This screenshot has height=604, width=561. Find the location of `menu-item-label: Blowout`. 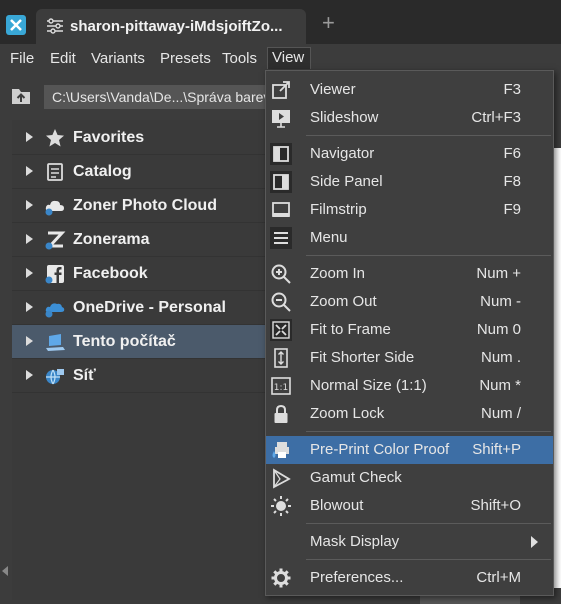

menu-item-label: Blowout is located at coordinates (337, 505).